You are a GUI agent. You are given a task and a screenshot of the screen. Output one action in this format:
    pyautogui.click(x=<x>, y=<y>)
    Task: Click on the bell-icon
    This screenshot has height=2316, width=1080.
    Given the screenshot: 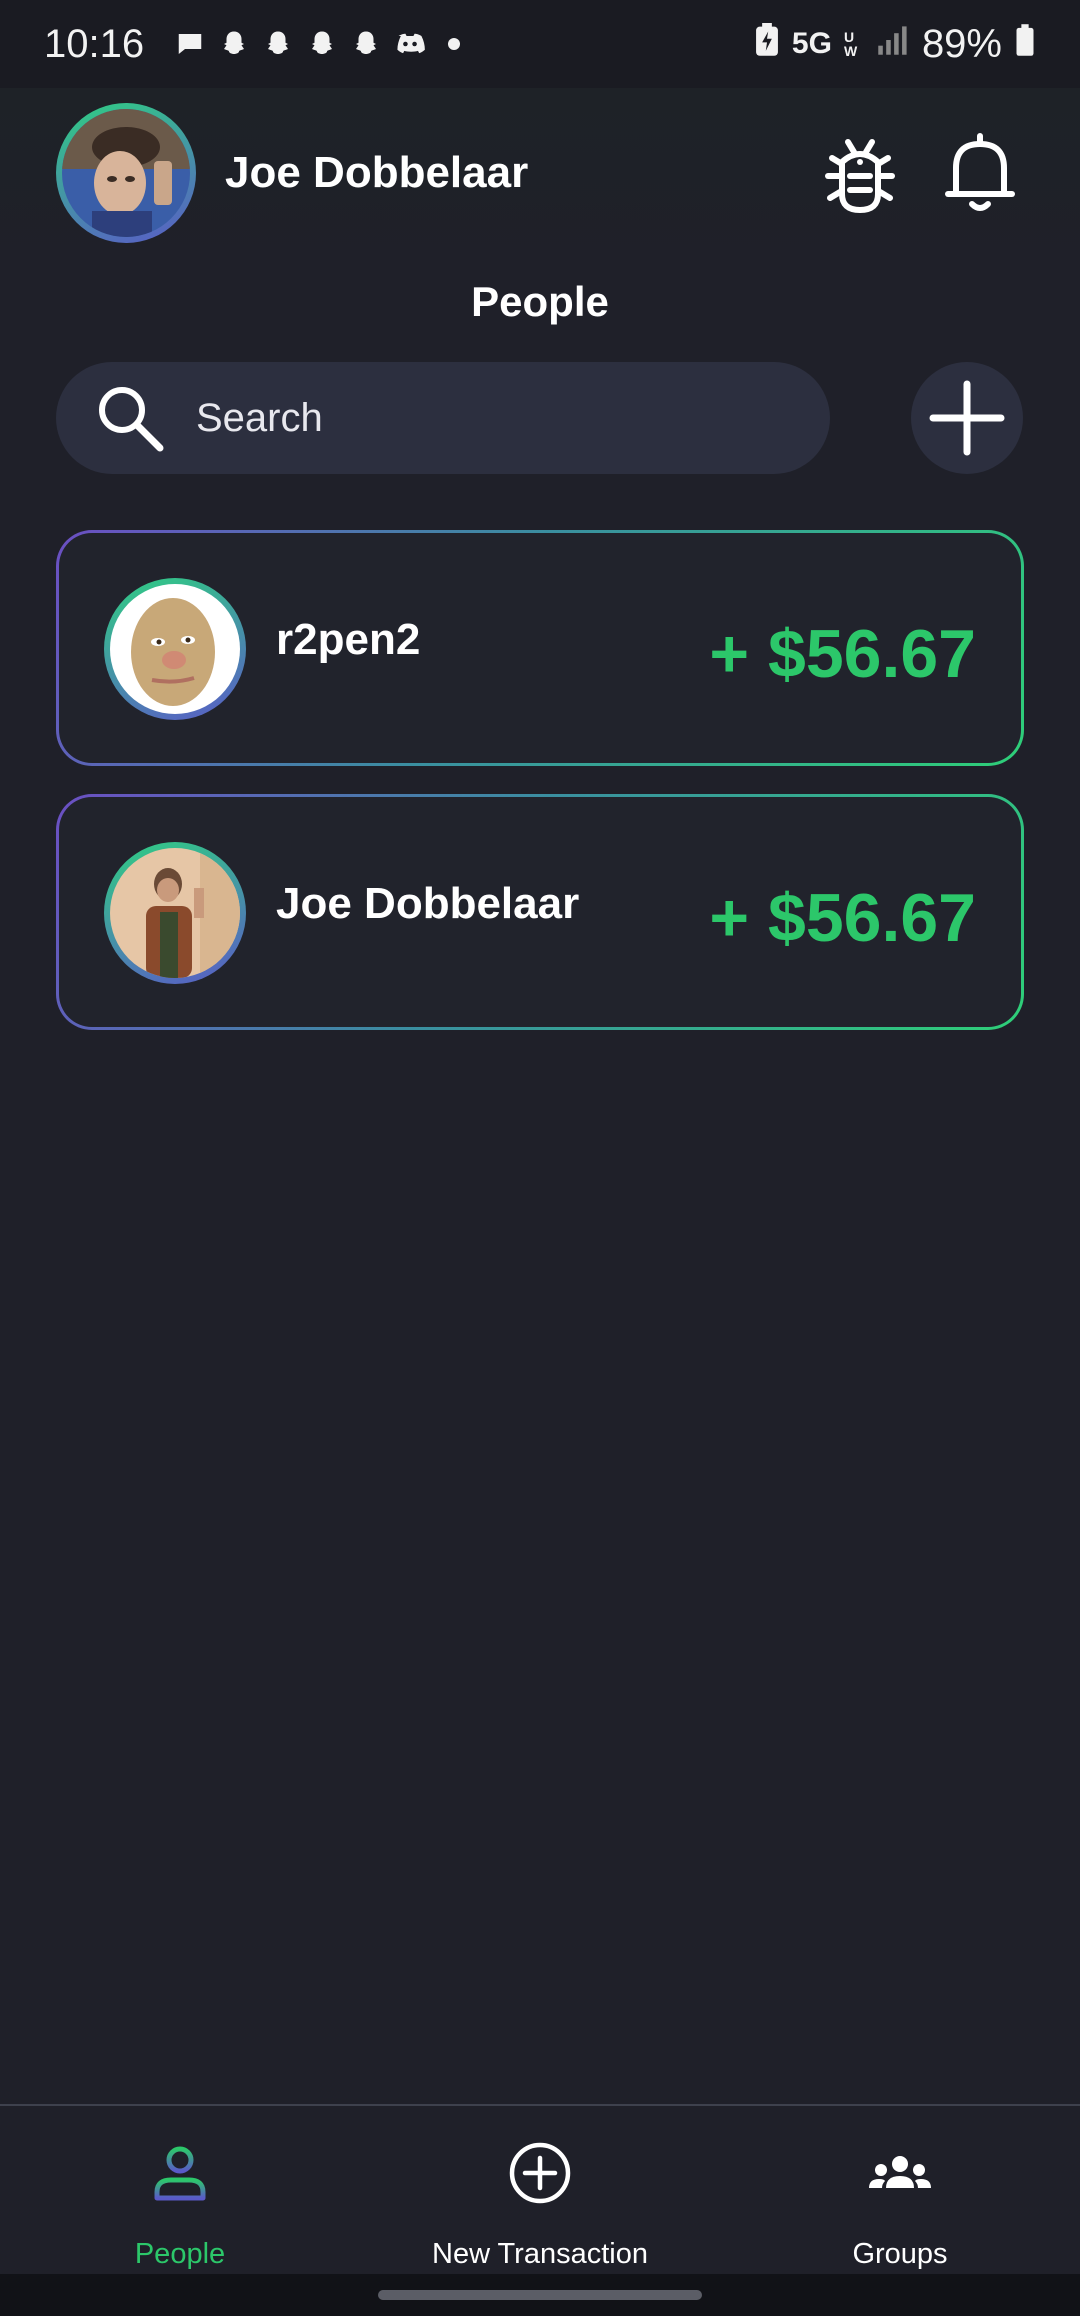 What is the action you would take?
    pyautogui.click(x=980, y=172)
    